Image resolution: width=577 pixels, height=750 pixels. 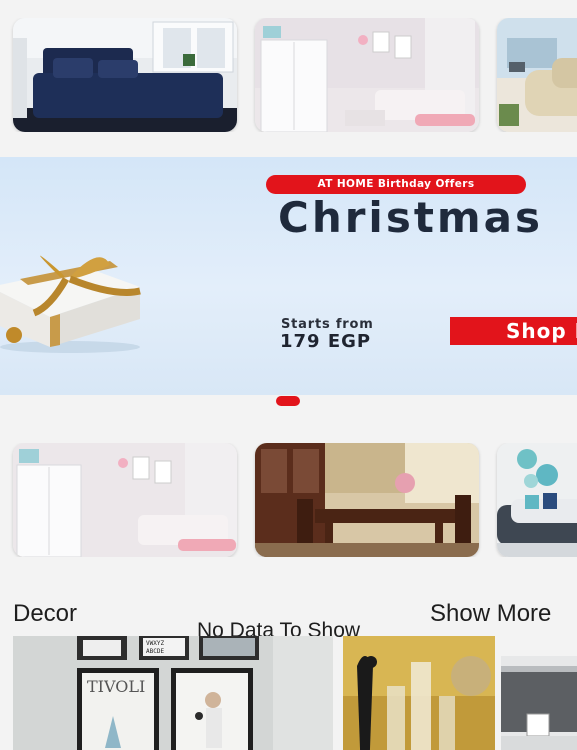 I want to click on dining-room-image, so click(x=367, y=500).